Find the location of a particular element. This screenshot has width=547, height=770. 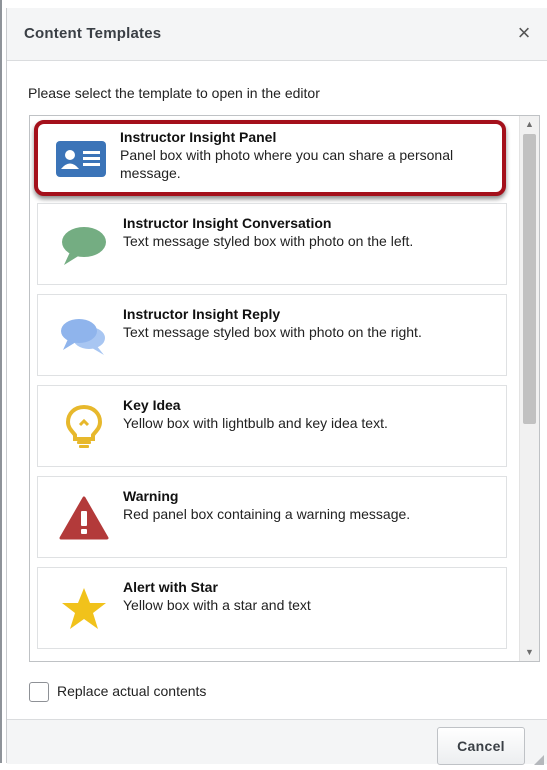

lightbulb-icon is located at coordinates (84, 427).